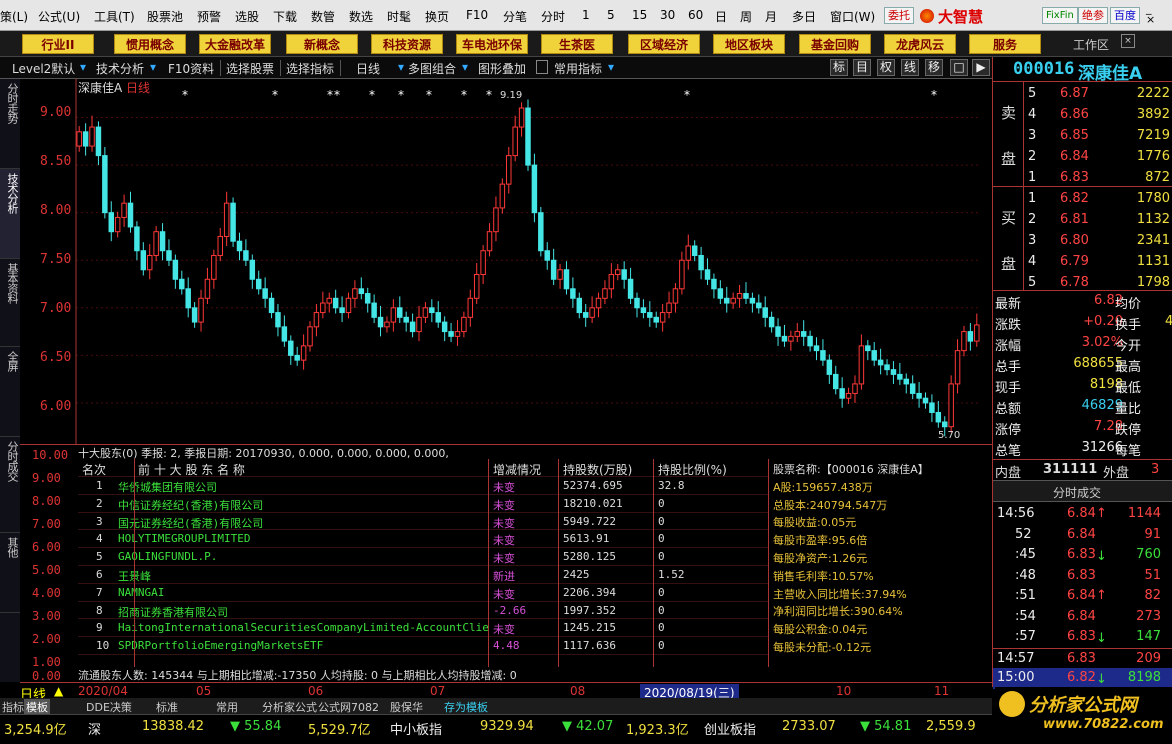  What do you see at coordinates (886, 67) in the screenshot?
I see `rights-button: 权` at bounding box center [886, 67].